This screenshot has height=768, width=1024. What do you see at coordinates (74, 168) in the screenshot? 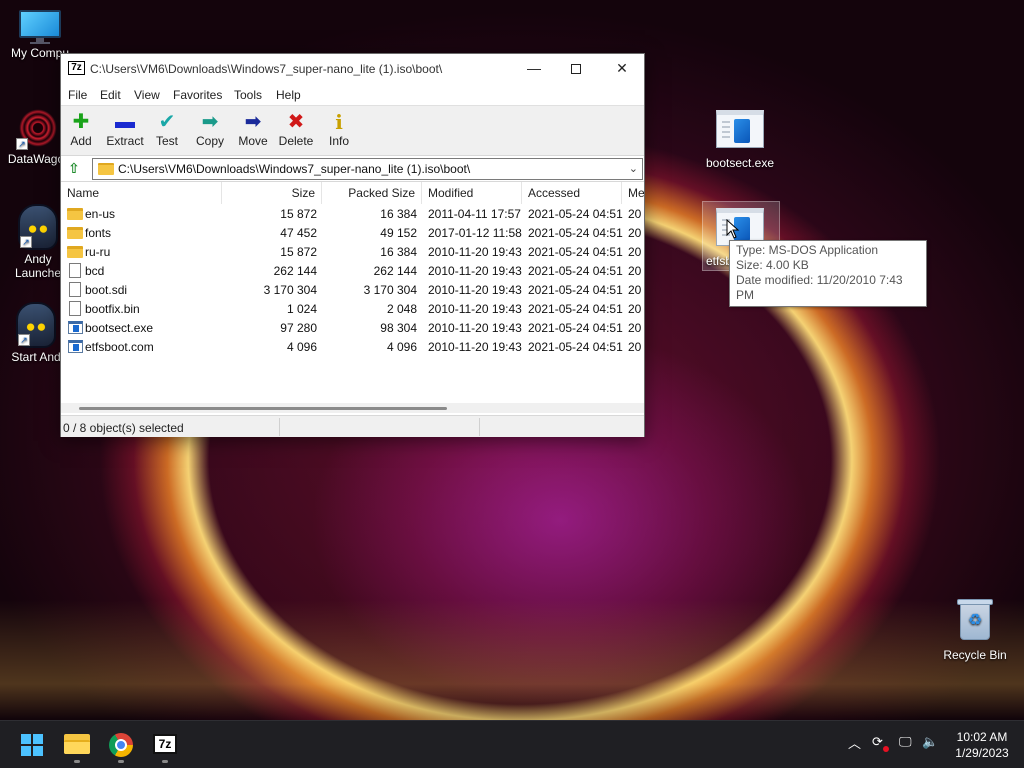
I see `up-folder-icon: ⇧` at bounding box center [74, 168].